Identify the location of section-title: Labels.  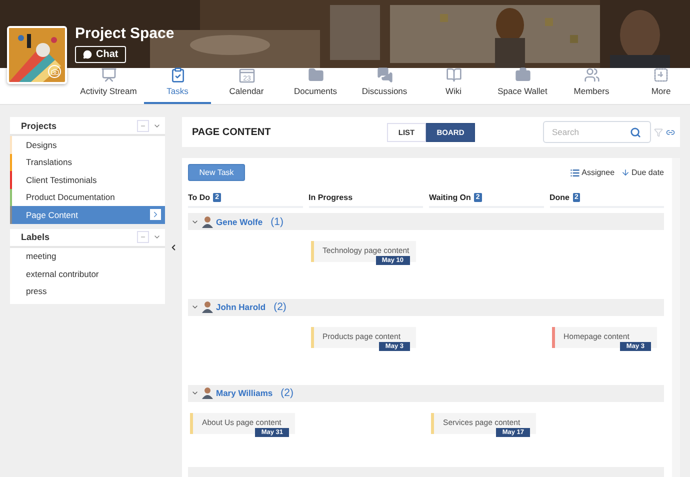
(36, 237).